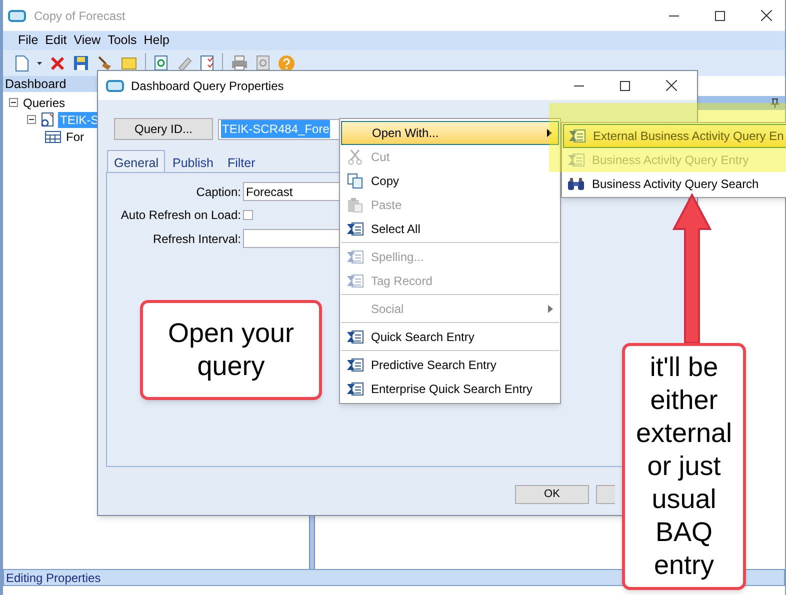  What do you see at coordinates (197, 239) in the screenshot?
I see `refresh-interval-label: Refresh Interval:` at bounding box center [197, 239].